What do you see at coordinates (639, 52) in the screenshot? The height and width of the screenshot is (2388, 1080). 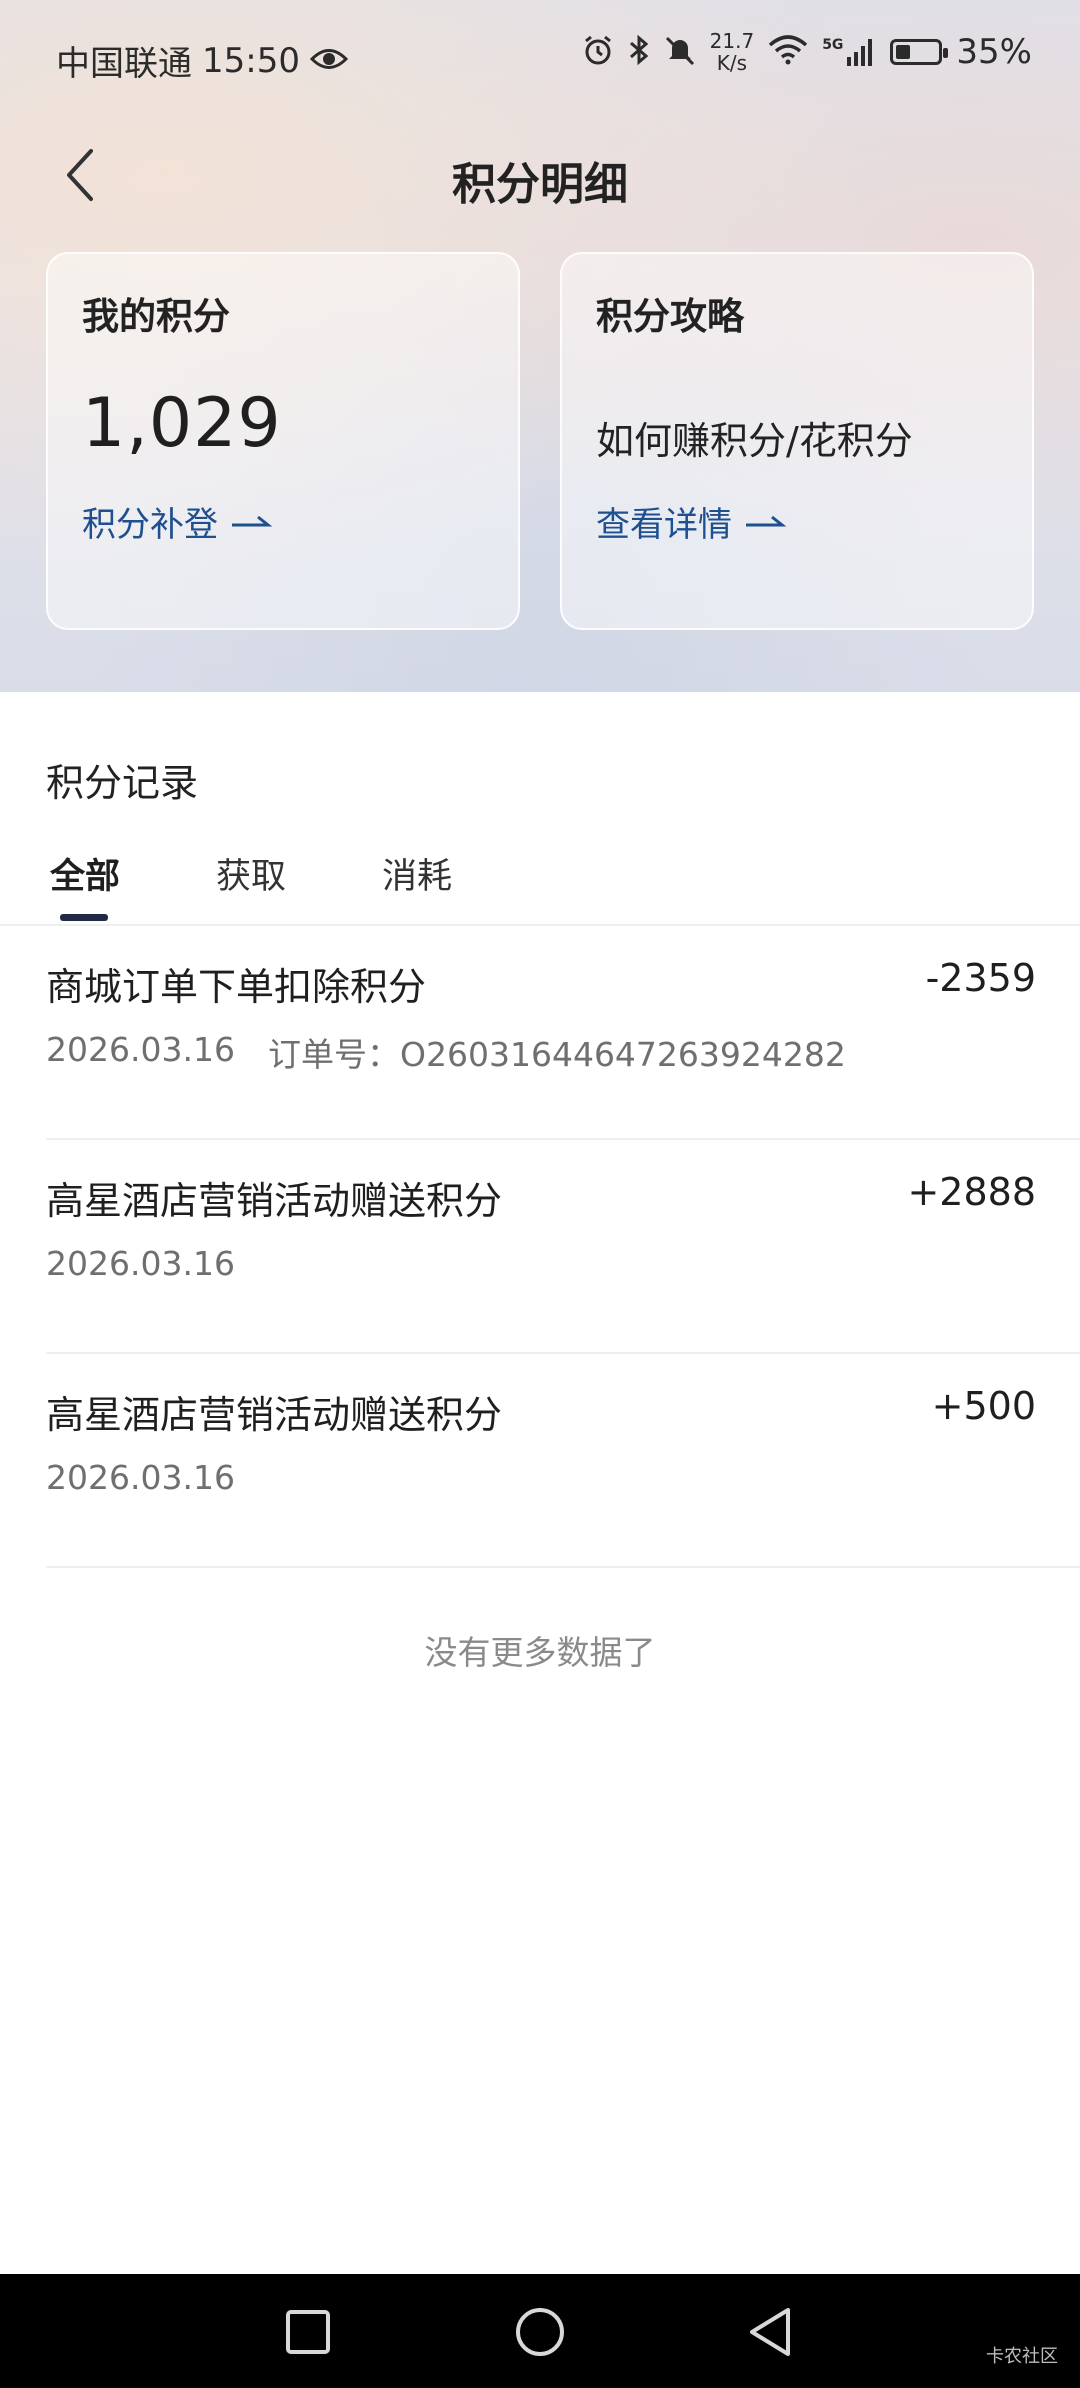 I see `bluetooth-icon` at bounding box center [639, 52].